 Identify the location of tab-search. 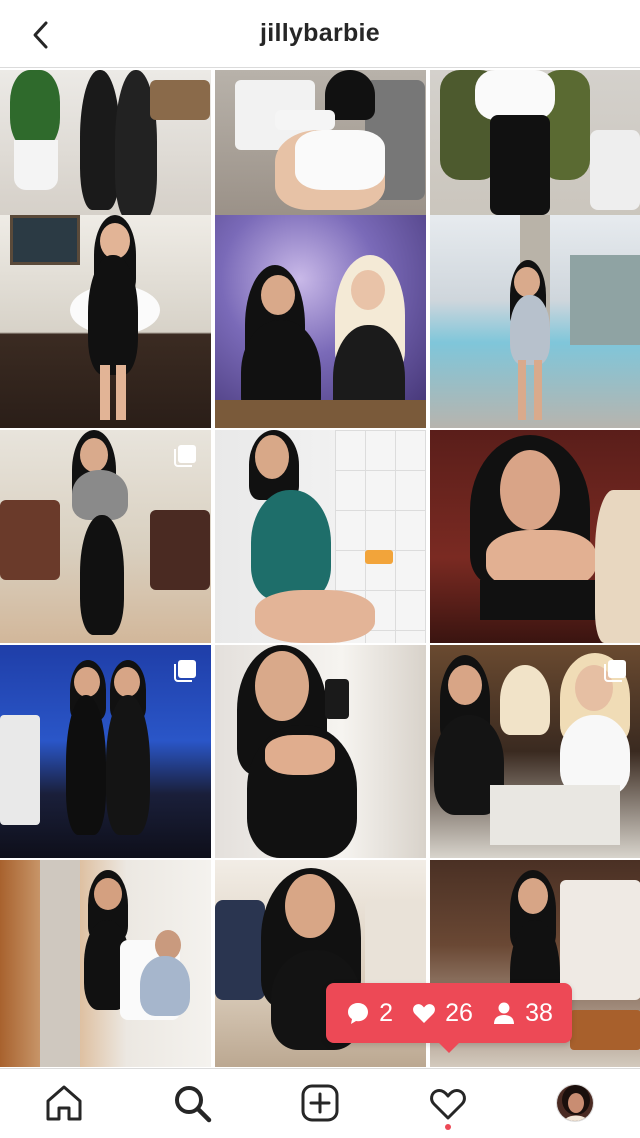
(192, 1103).